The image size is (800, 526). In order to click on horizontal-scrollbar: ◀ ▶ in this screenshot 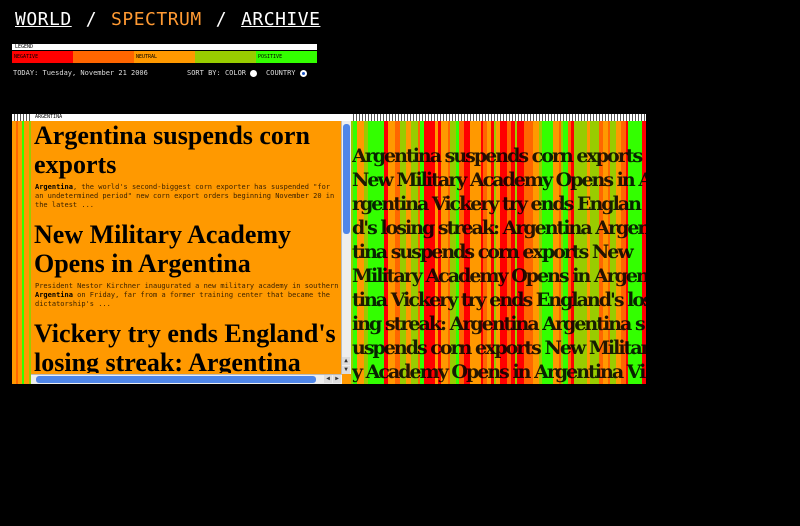, I will do `click(186, 379)`.